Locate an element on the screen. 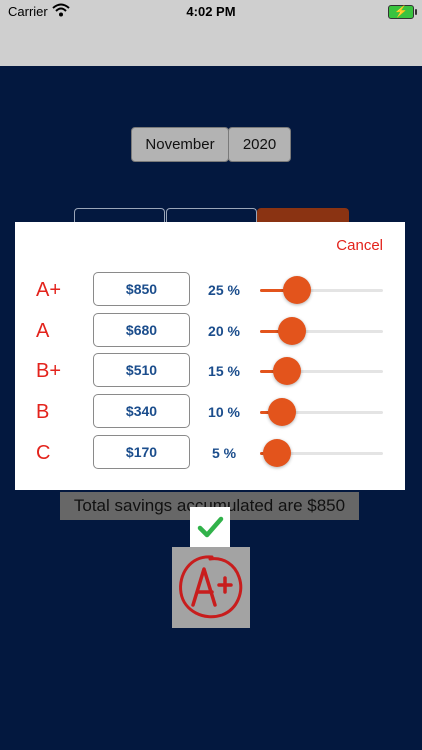 Image resolution: width=422 pixels, height=750 pixels. month-picker: November is located at coordinates (180, 144).